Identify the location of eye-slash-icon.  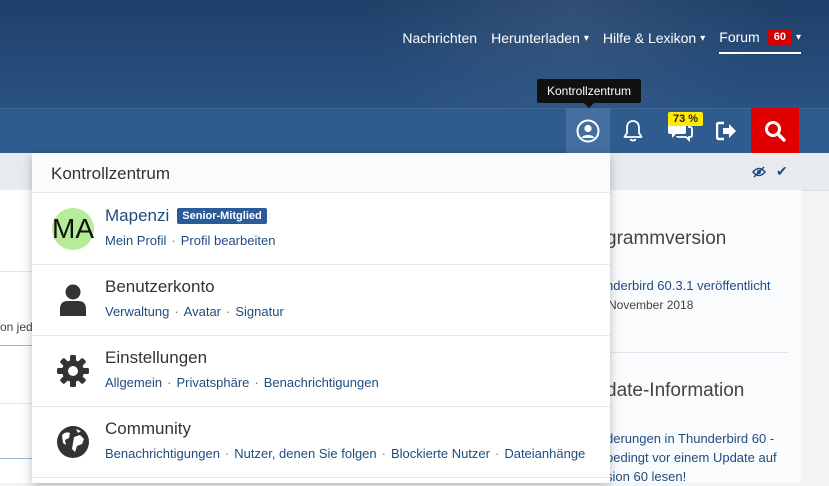
(759, 172).